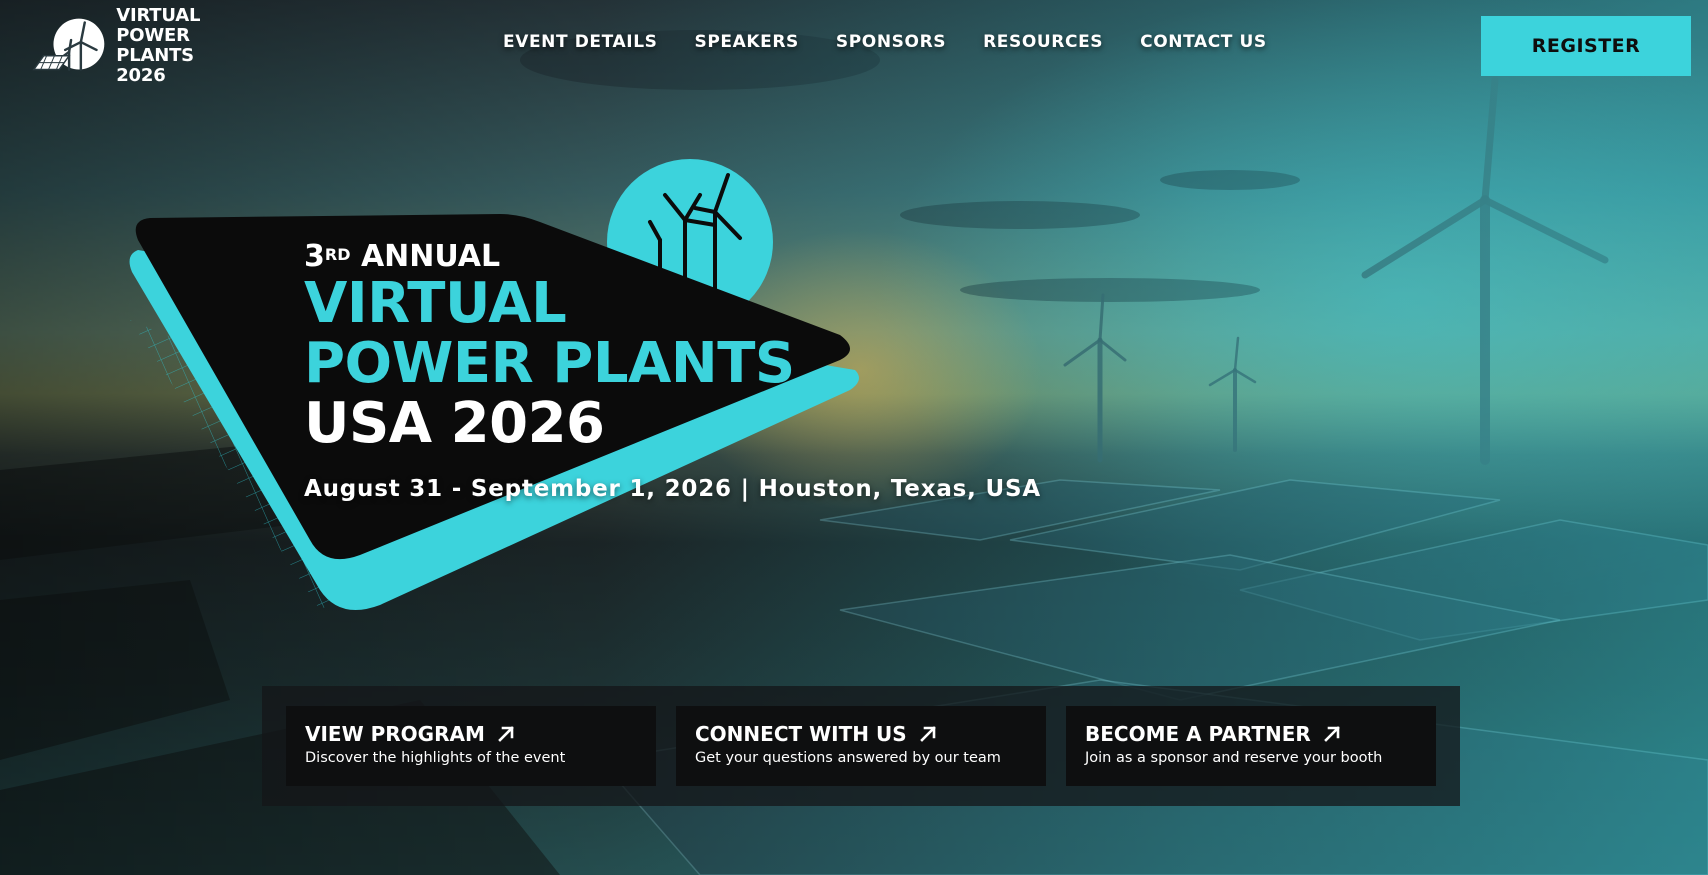 Image resolution: width=1708 pixels, height=875 pixels. Describe the element at coordinates (580, 42) in the screenshot. I see `nav-event-details: EVENT DETAILS` at that location.